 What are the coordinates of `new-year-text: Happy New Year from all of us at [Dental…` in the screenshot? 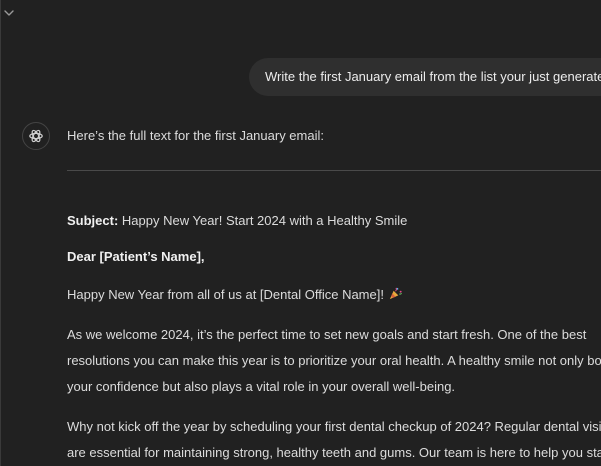 It's located at (225, 294).